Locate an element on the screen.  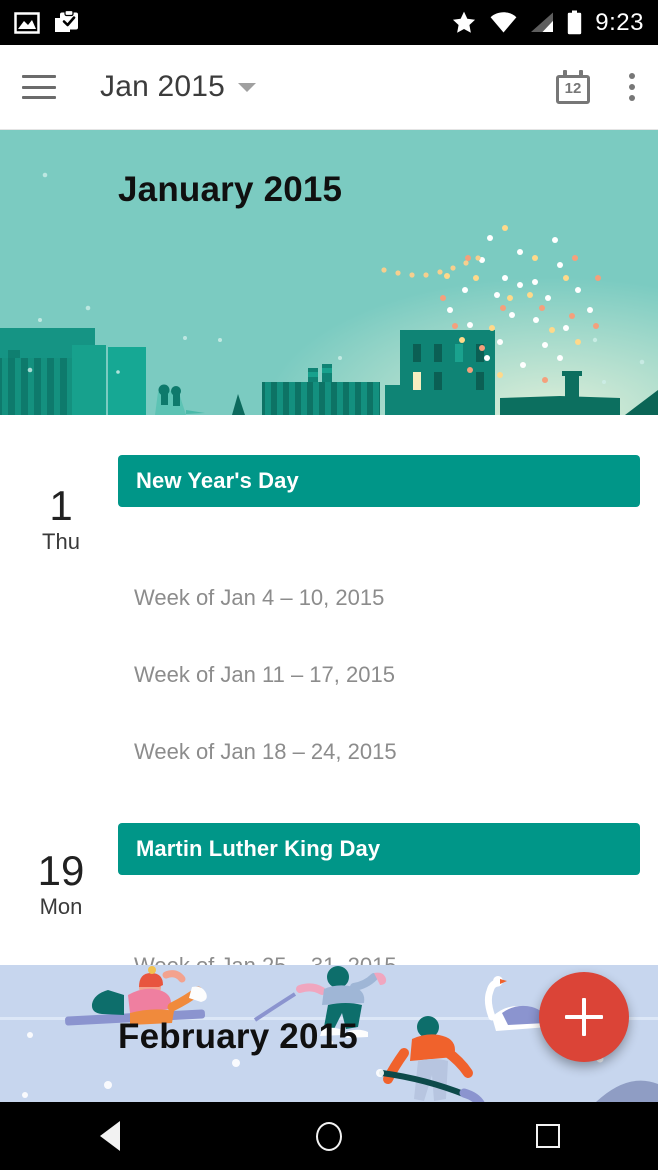
week-label: Week of Jan 18 – 24, 2015 is located at coordinates (265, 751).